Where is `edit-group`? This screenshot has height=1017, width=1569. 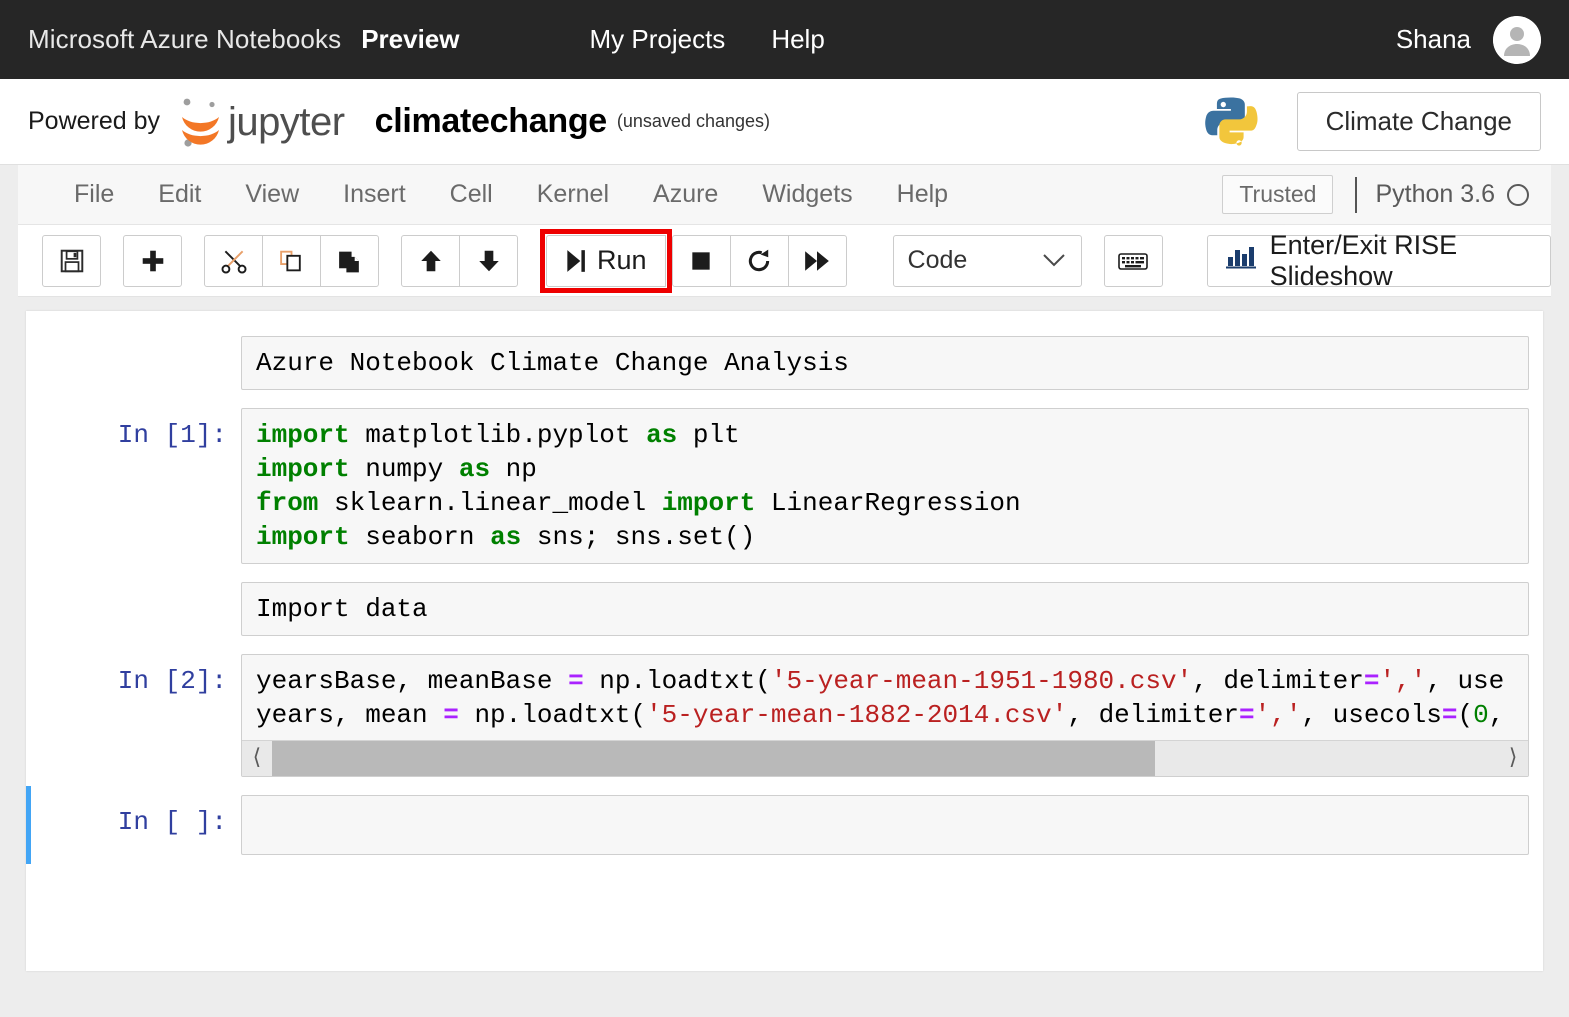
edit-group is located at coordinates (291, 260).